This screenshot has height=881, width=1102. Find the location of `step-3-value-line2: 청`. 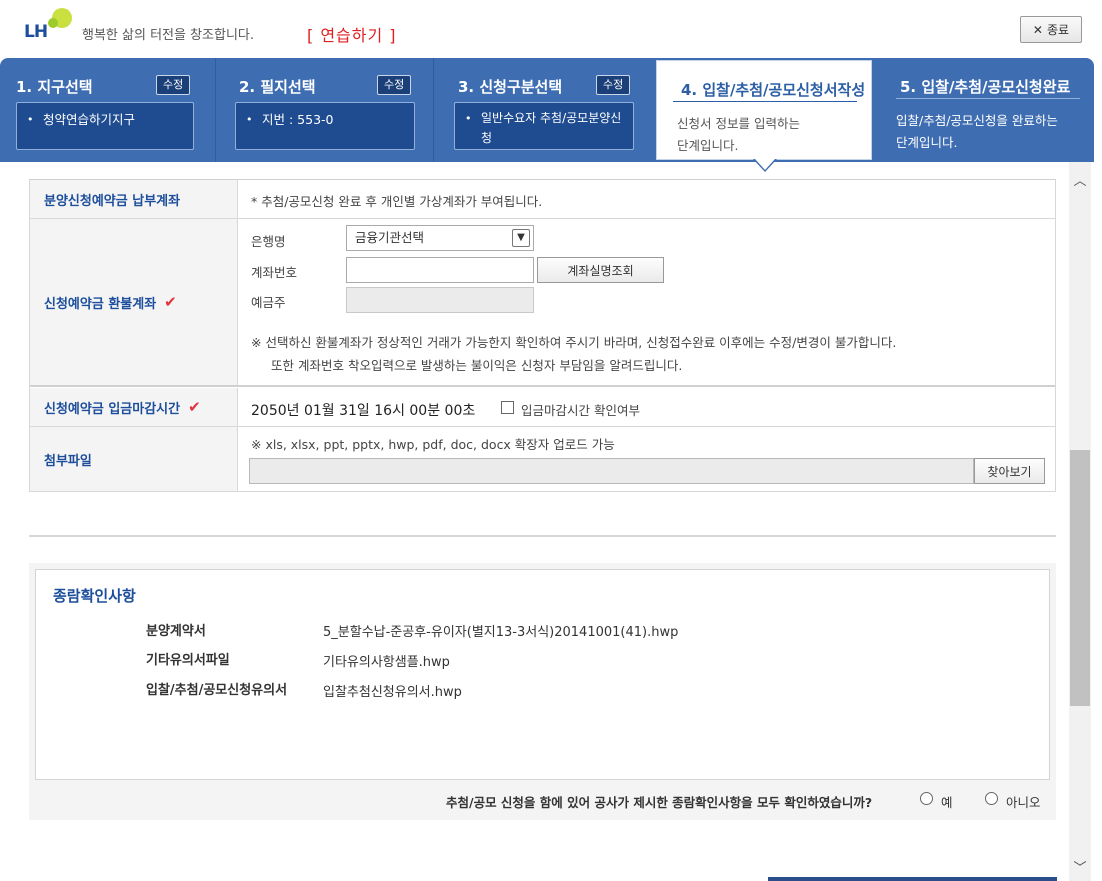

step-3-value-line2: 청 is located at coordinates (487, 138).